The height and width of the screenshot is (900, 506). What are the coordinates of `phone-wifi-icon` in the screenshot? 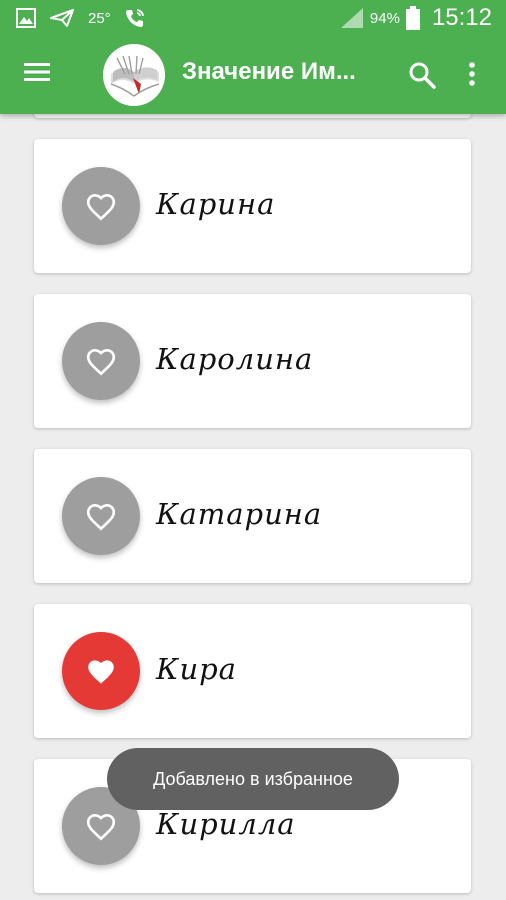 It's located at (134, 18).